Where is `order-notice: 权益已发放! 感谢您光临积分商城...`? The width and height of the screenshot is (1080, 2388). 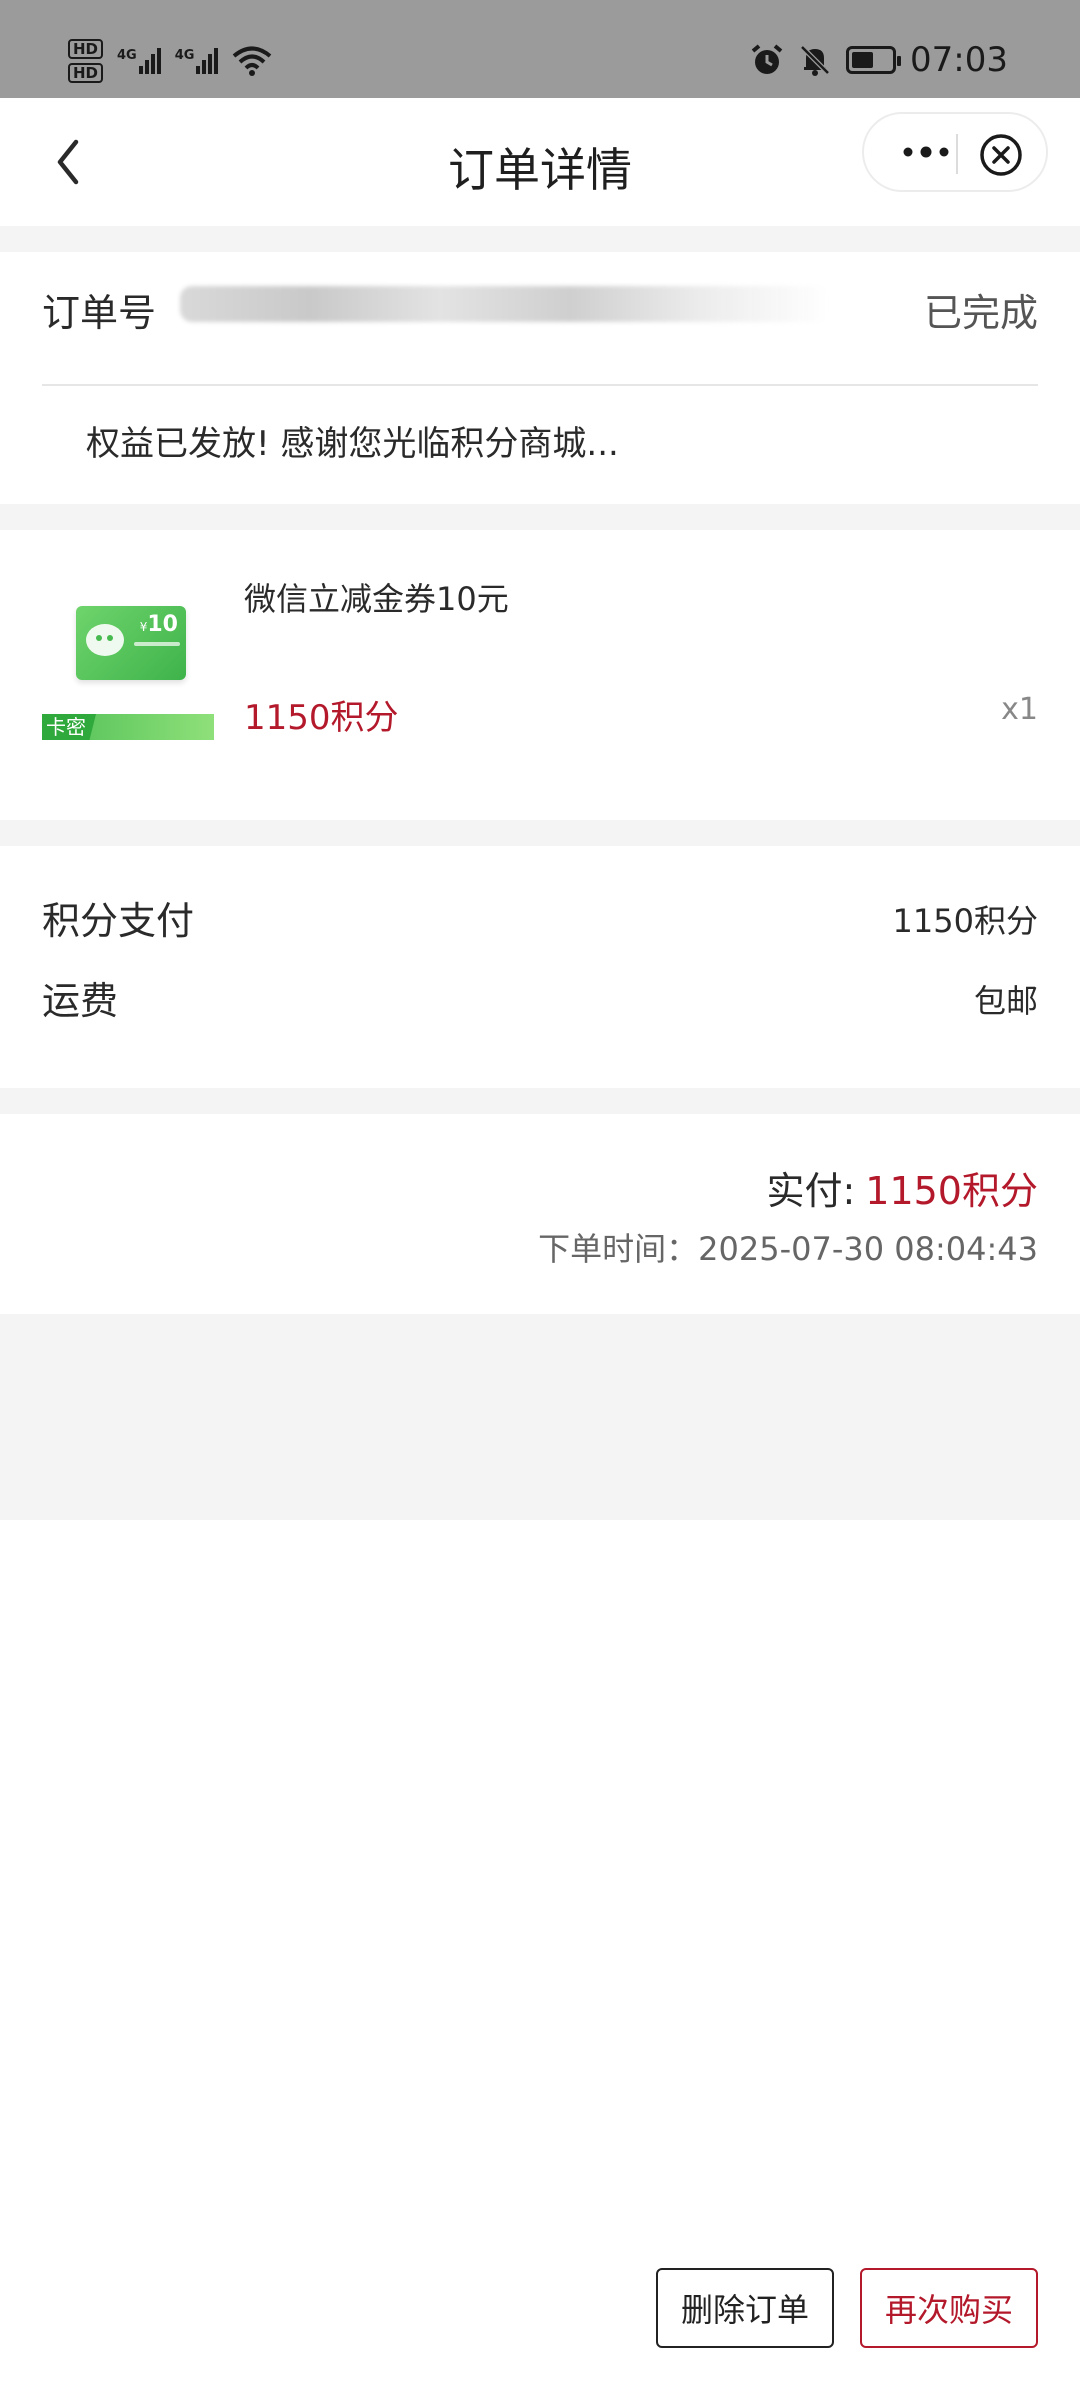
order-notice: 权益已发放! 感谢您光临积分商城... is located at coordinates (352, 444).